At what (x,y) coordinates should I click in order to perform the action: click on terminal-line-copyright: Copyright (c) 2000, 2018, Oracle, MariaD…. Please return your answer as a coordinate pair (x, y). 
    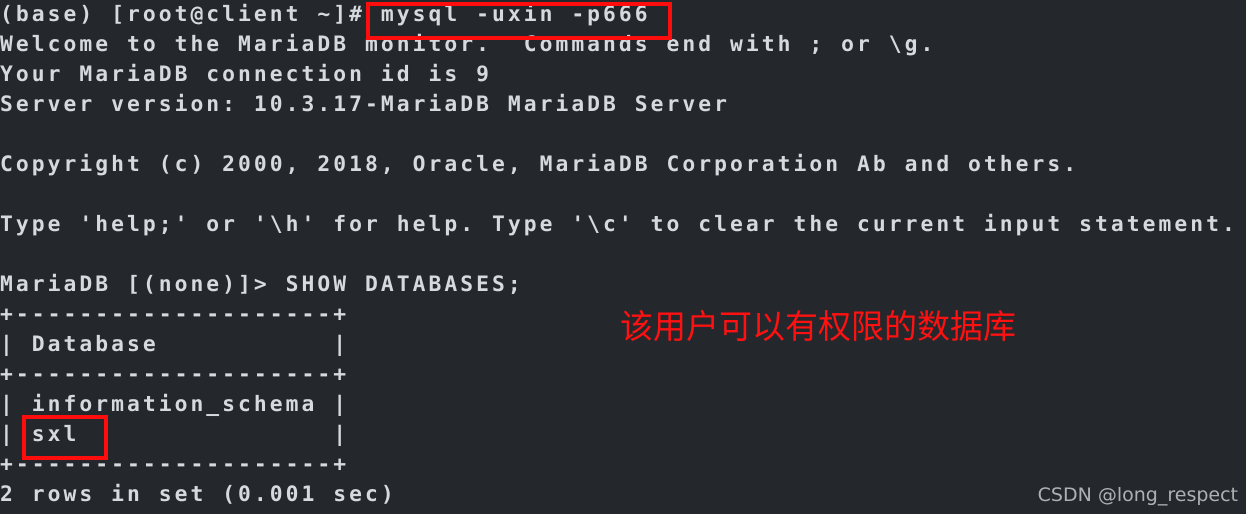
    Looking at the image, I should click on (540, 164).